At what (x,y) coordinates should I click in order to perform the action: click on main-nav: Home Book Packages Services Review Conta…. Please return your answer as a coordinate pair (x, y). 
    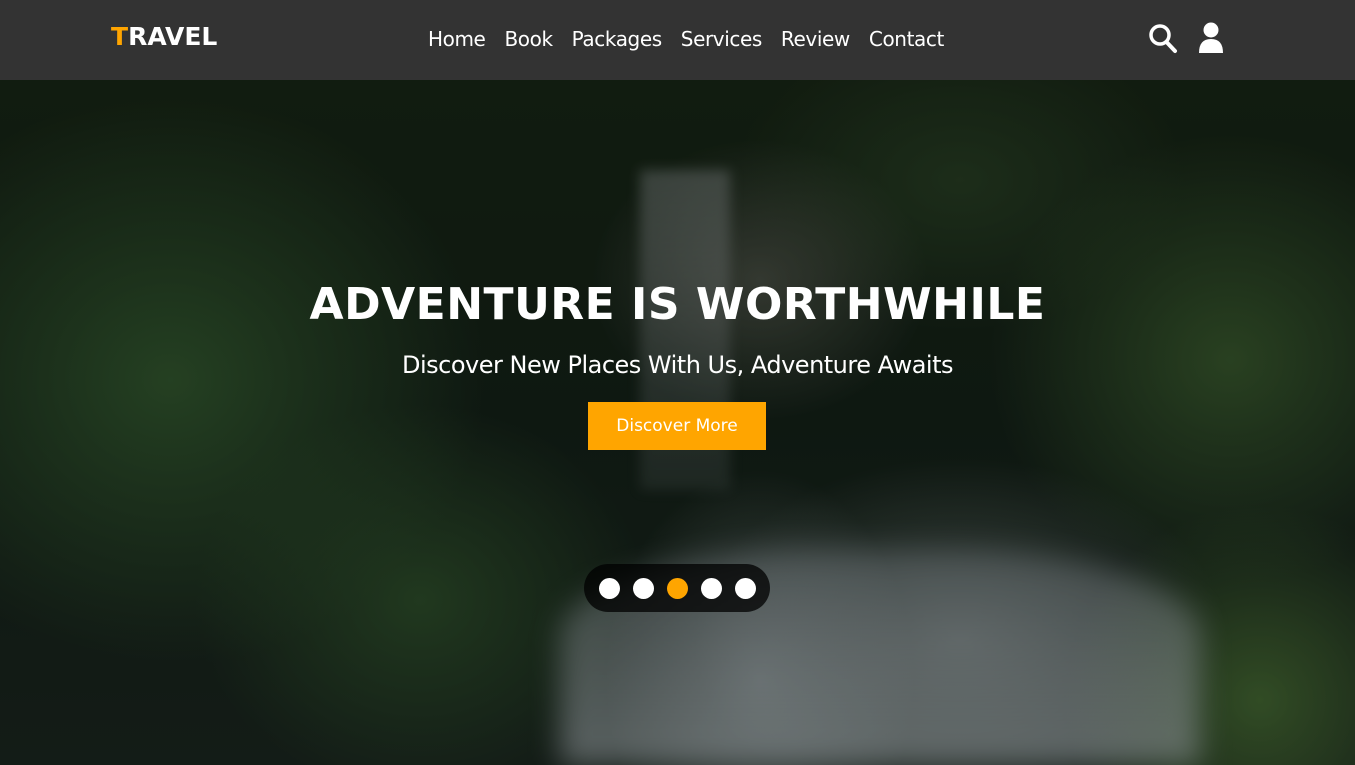
    Looking at the image, I should click on (695, 39).